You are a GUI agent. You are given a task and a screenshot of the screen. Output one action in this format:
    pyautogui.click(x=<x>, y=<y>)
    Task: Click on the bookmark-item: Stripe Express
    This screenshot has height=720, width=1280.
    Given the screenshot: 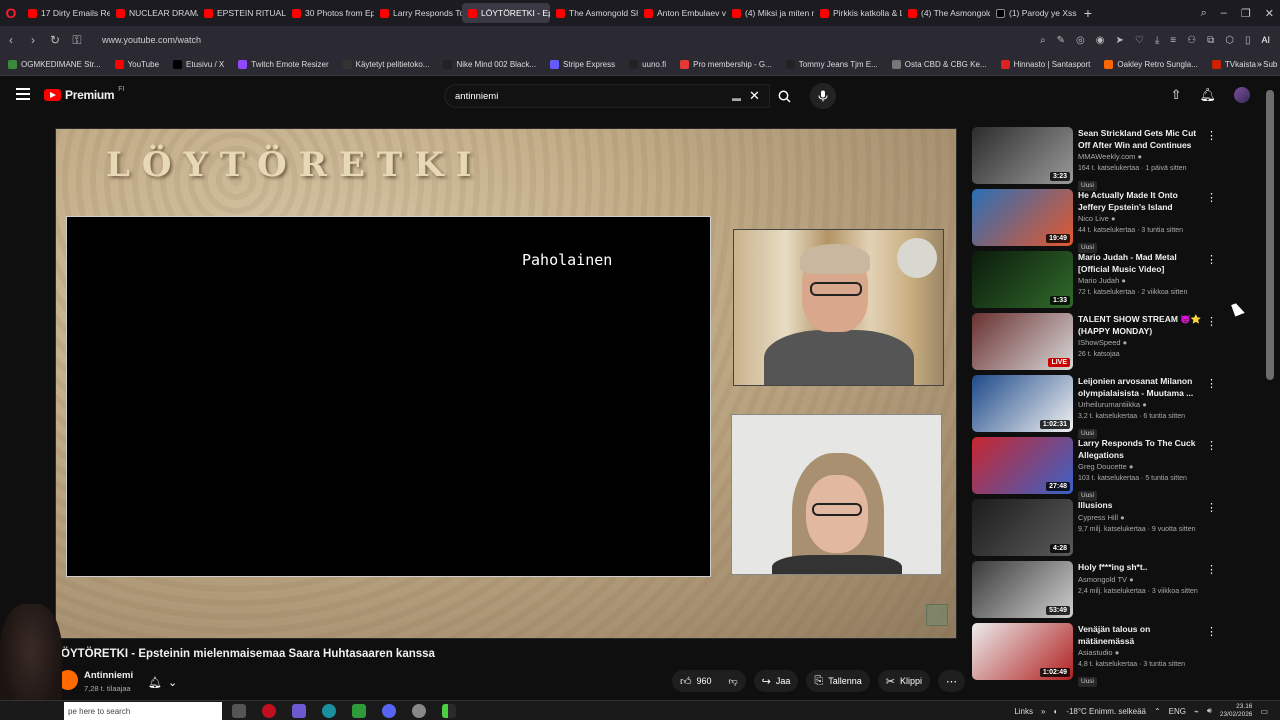 What is the action you would take?
    pyautogui.click(x=582, y=64)
    